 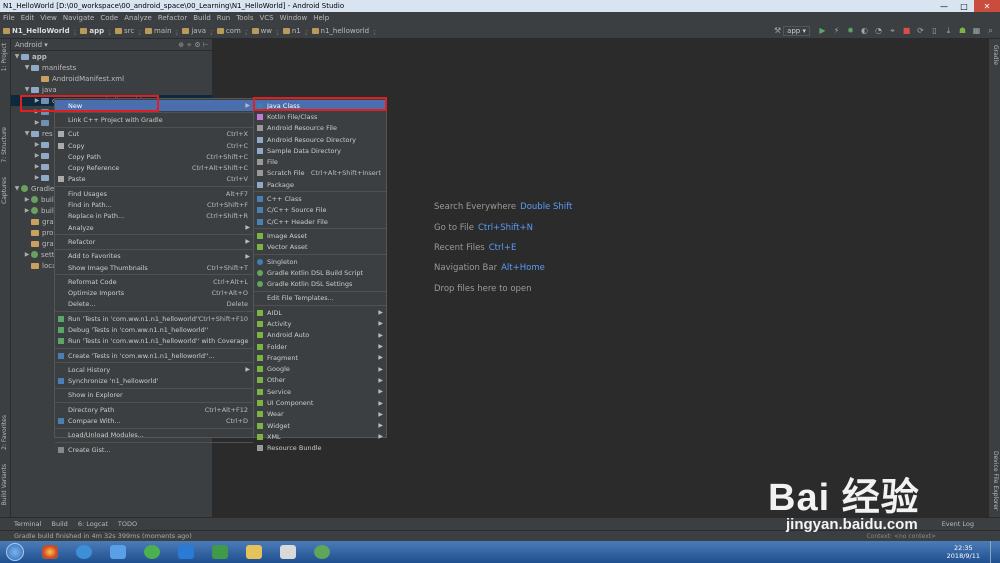 What do you see at coordinates (294, 18) in the screenshot?
I see `menu-window: Window` at bounding box center [294, 18].